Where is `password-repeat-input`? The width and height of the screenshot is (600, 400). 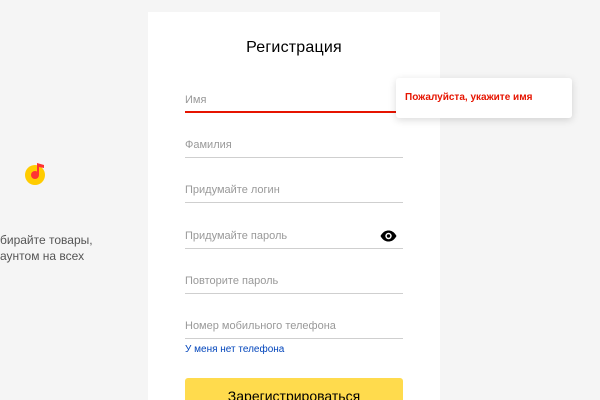 password-repeat-input is located at coordinates (294, 281).